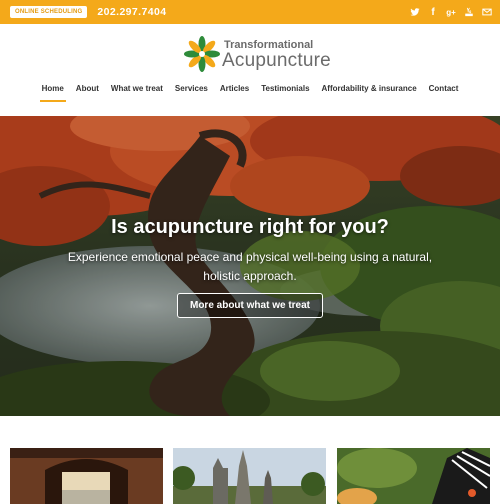 The width and height of the screenshot is (500, 504). I want to click on lotus-logo-icon, so click(202, 54).